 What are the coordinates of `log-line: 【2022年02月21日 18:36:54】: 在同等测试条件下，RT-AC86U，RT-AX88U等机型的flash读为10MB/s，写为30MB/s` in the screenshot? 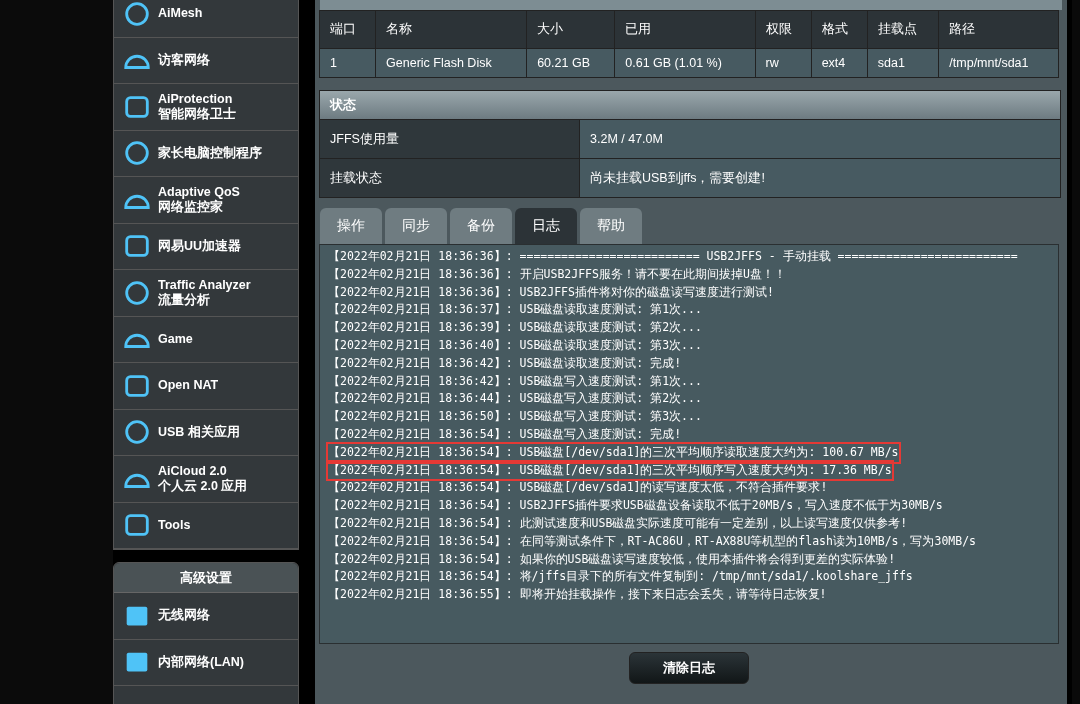 It's located at (652, 541).